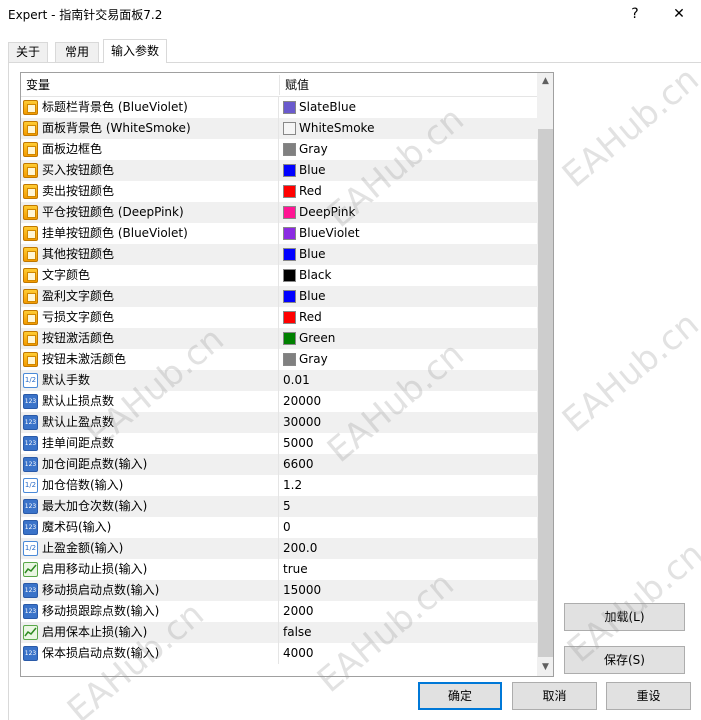 The image size is (701, 720). Describe the element at coordinates (408, 527) in the screenshot. I see `value-cell: 0` at that location.